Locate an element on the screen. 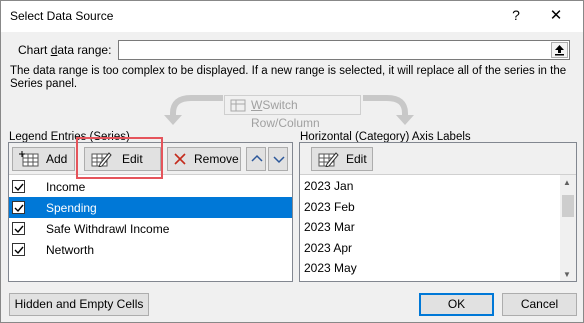 This screenshot has height=323, width=584. chevron-down-icon is located at coordinates (279, 160).